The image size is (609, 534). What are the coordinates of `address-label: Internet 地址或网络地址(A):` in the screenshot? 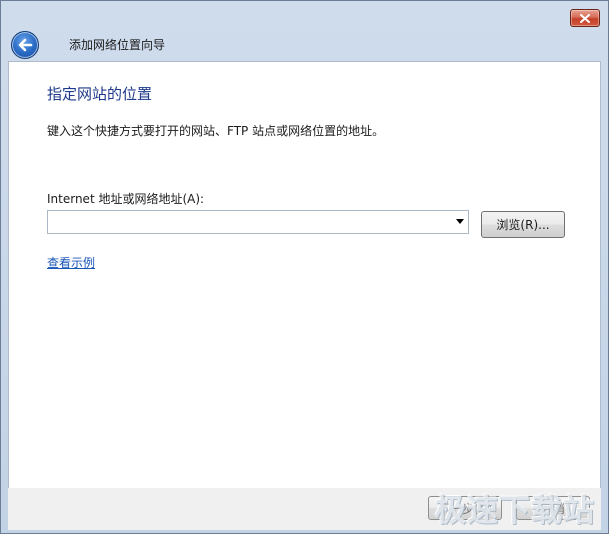 It's located at (126, 199).